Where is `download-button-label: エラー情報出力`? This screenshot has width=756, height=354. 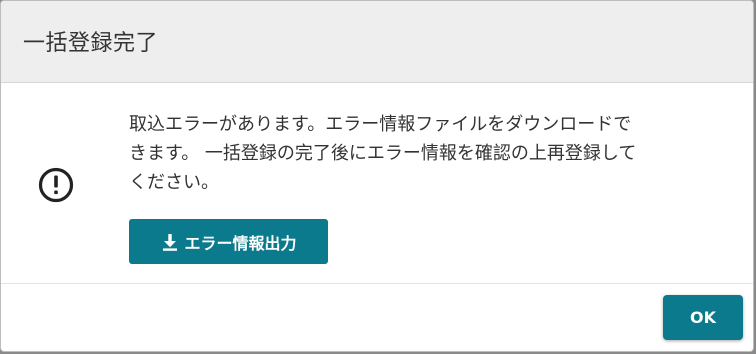 download-button-label: エラー情報出力 is located at coordinates (240, 243).